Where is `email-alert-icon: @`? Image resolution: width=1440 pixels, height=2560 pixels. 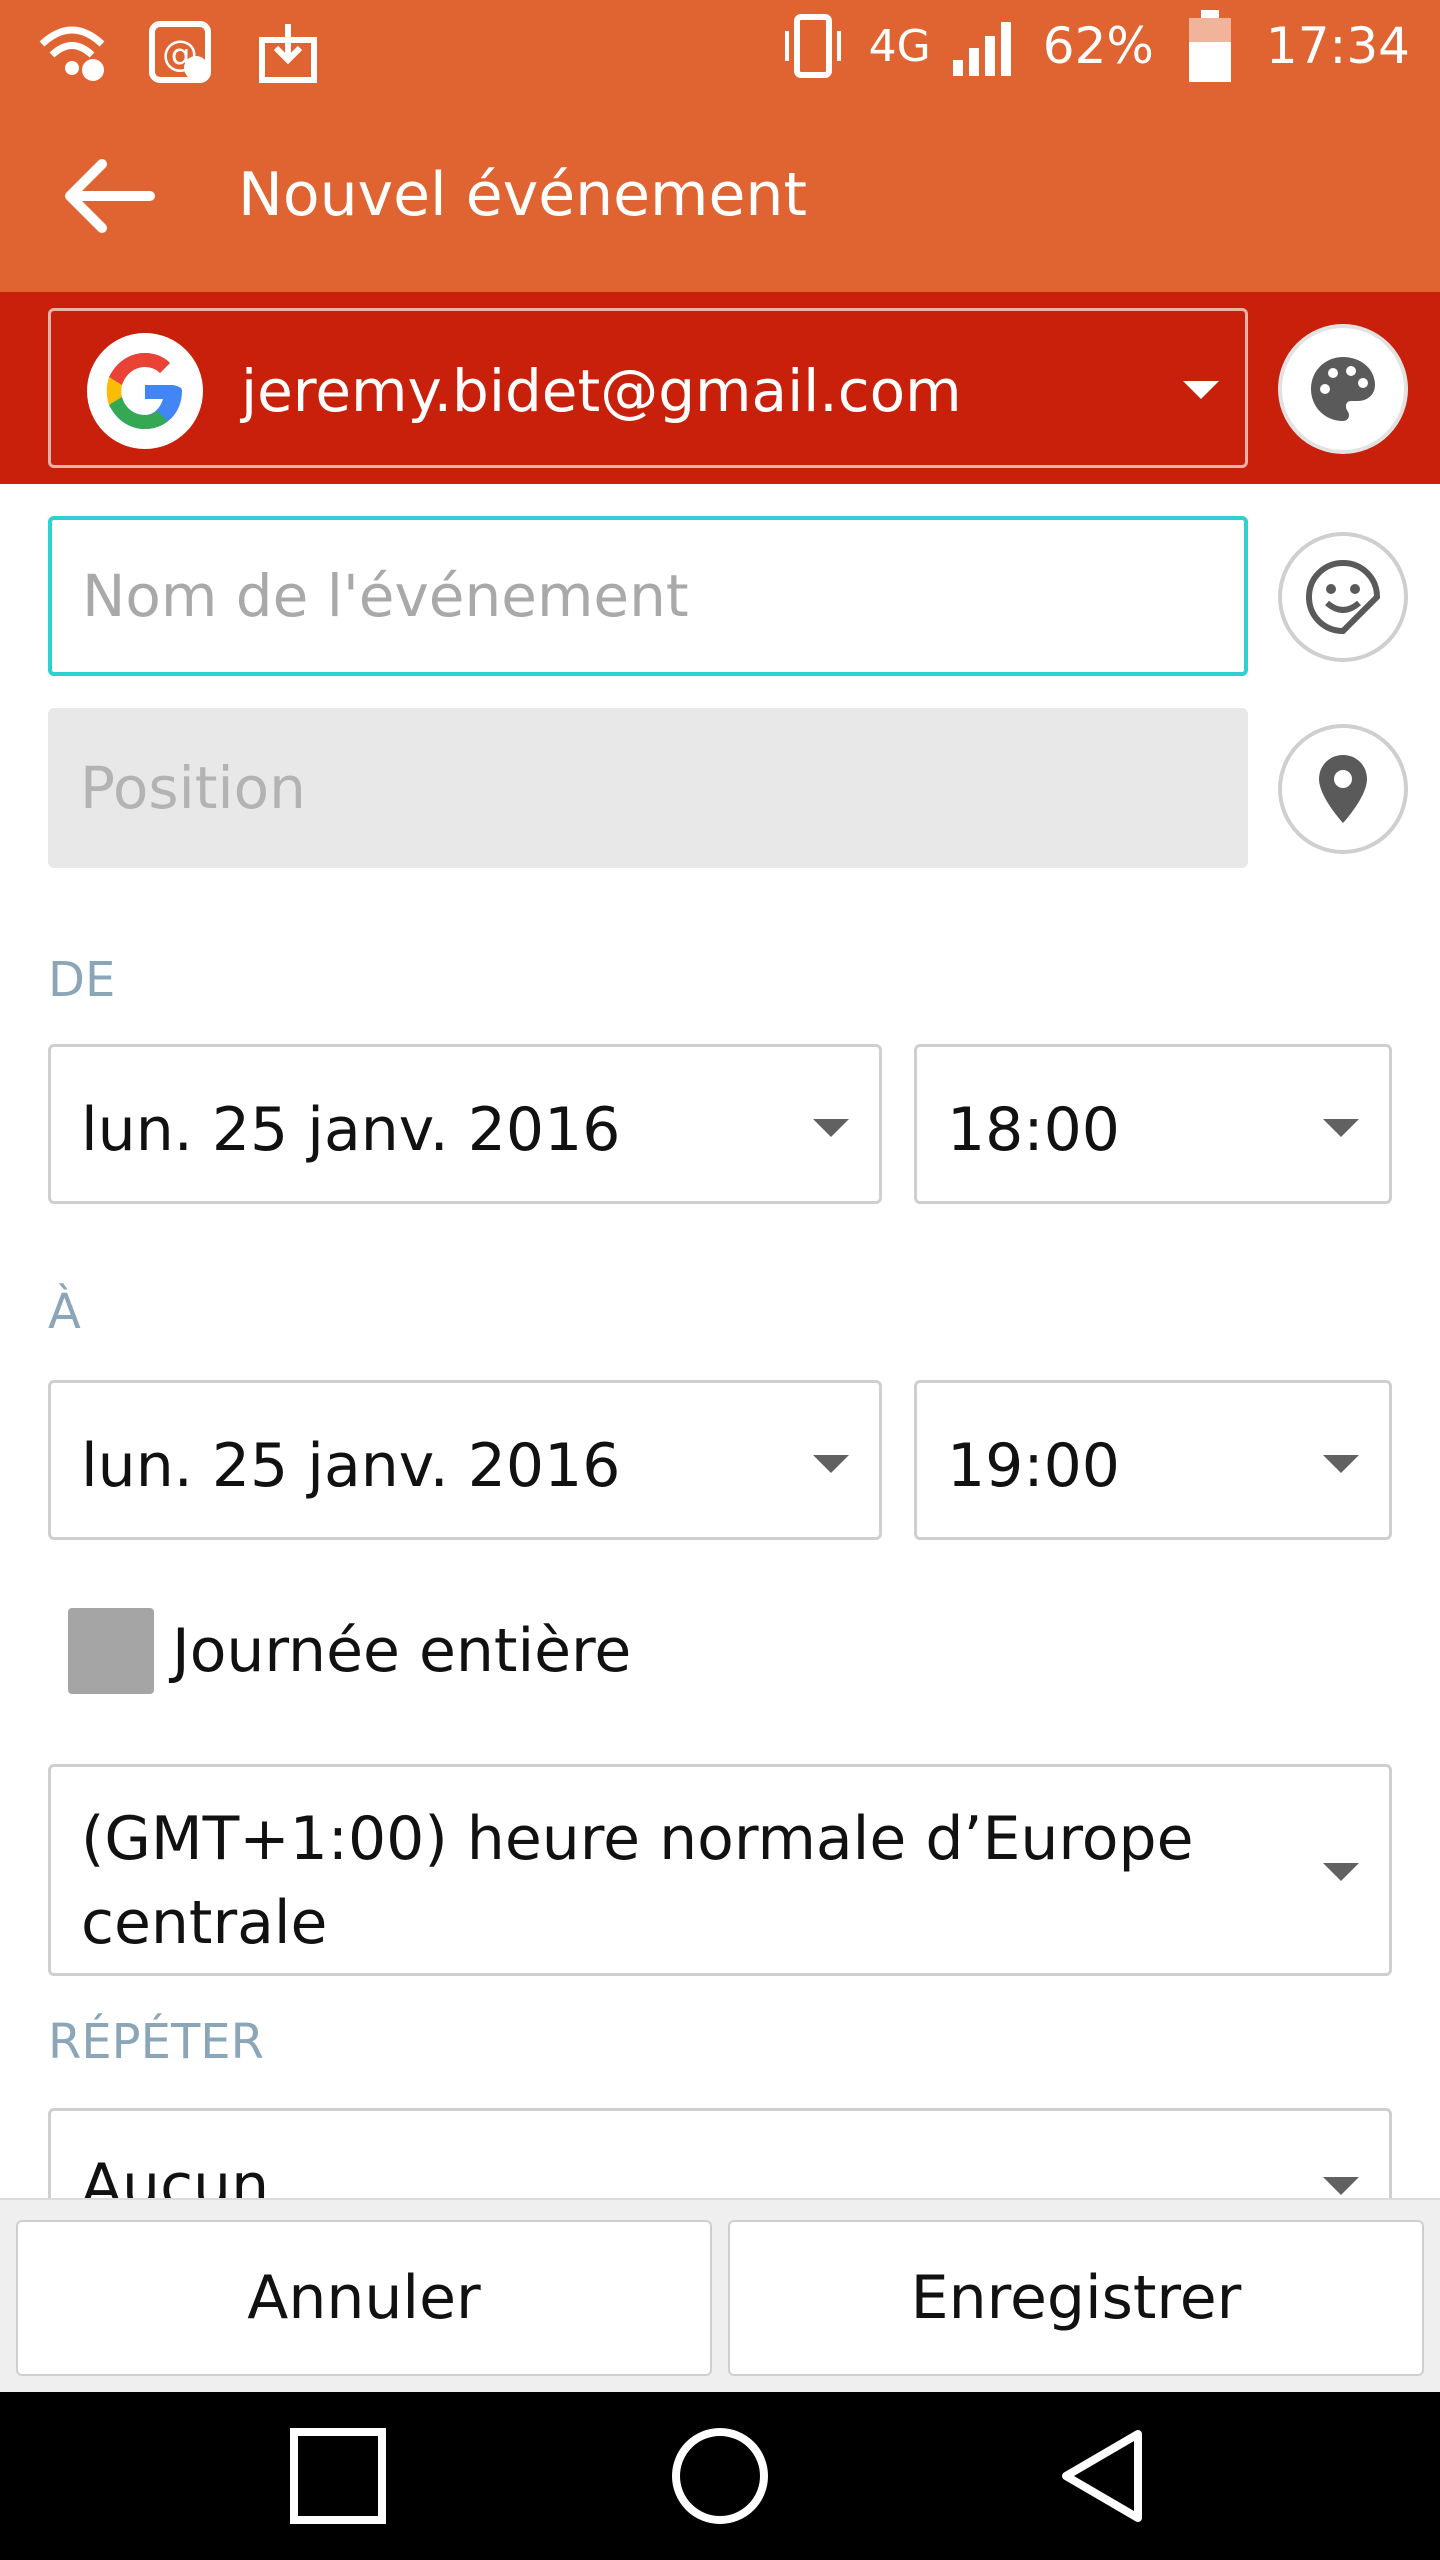
email-alert-icon: @ is located at coordinates (180, 52).